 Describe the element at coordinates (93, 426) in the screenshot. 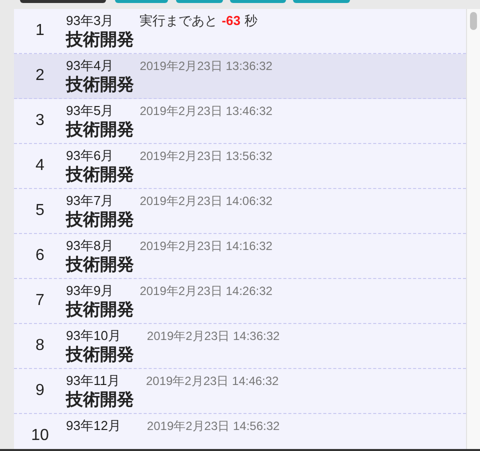

I see `month-label: 93年12月` at that location.